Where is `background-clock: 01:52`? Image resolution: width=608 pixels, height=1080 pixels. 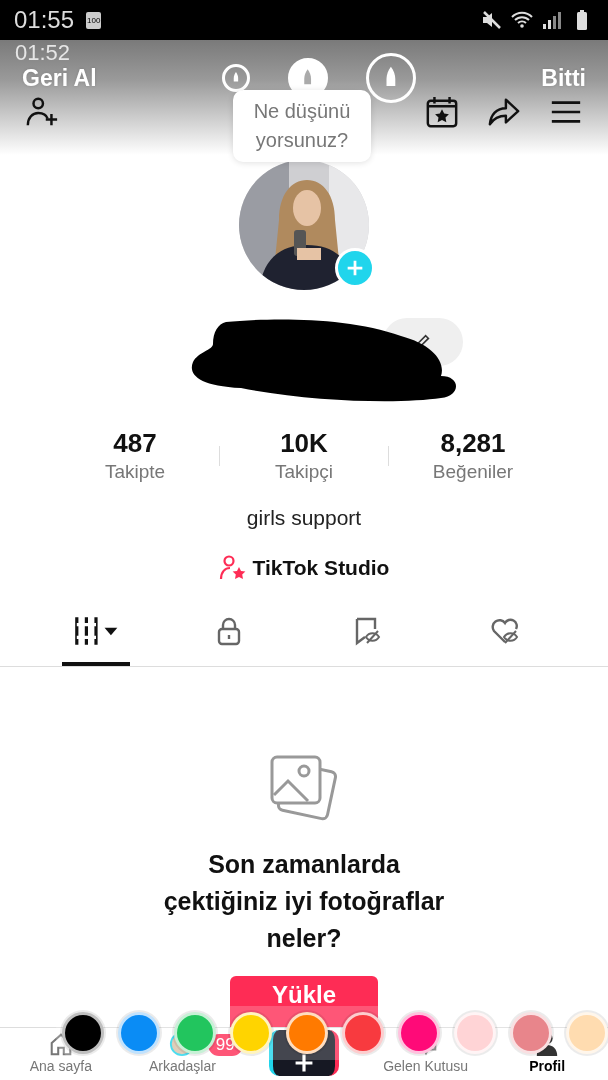 background-clock: 01:52 is located at coordinates (43, 53).